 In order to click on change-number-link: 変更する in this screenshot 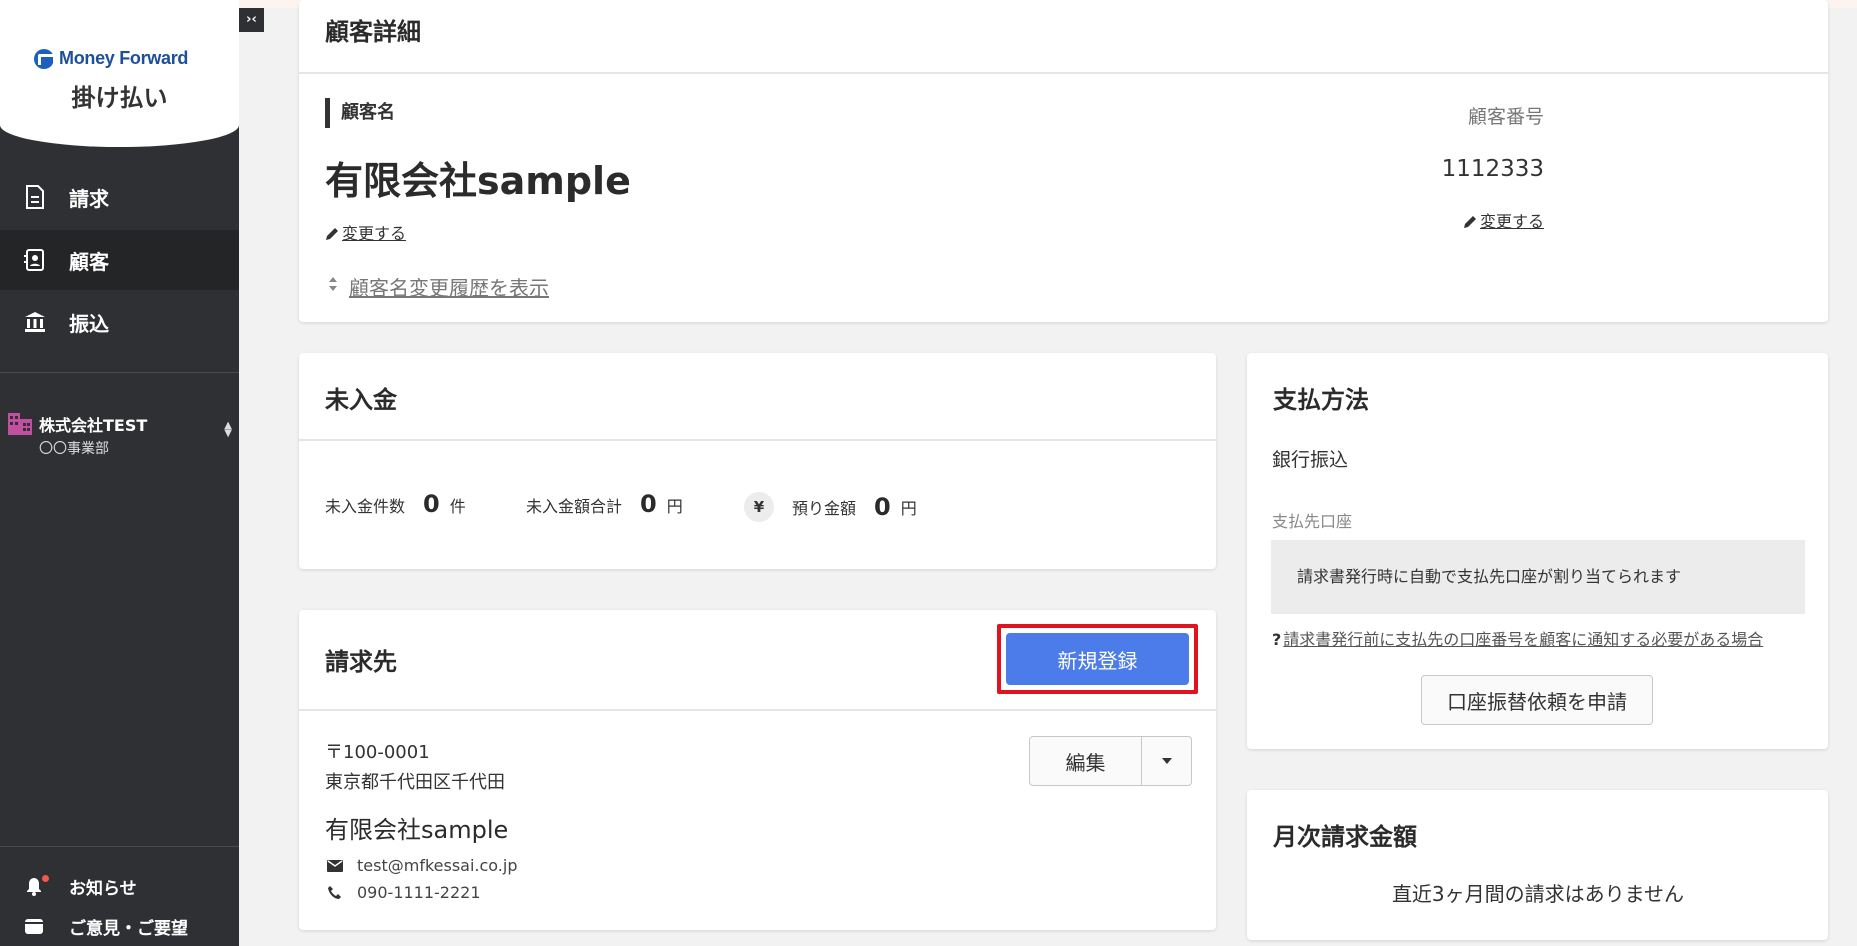, I will do `click(1503, 220)`.